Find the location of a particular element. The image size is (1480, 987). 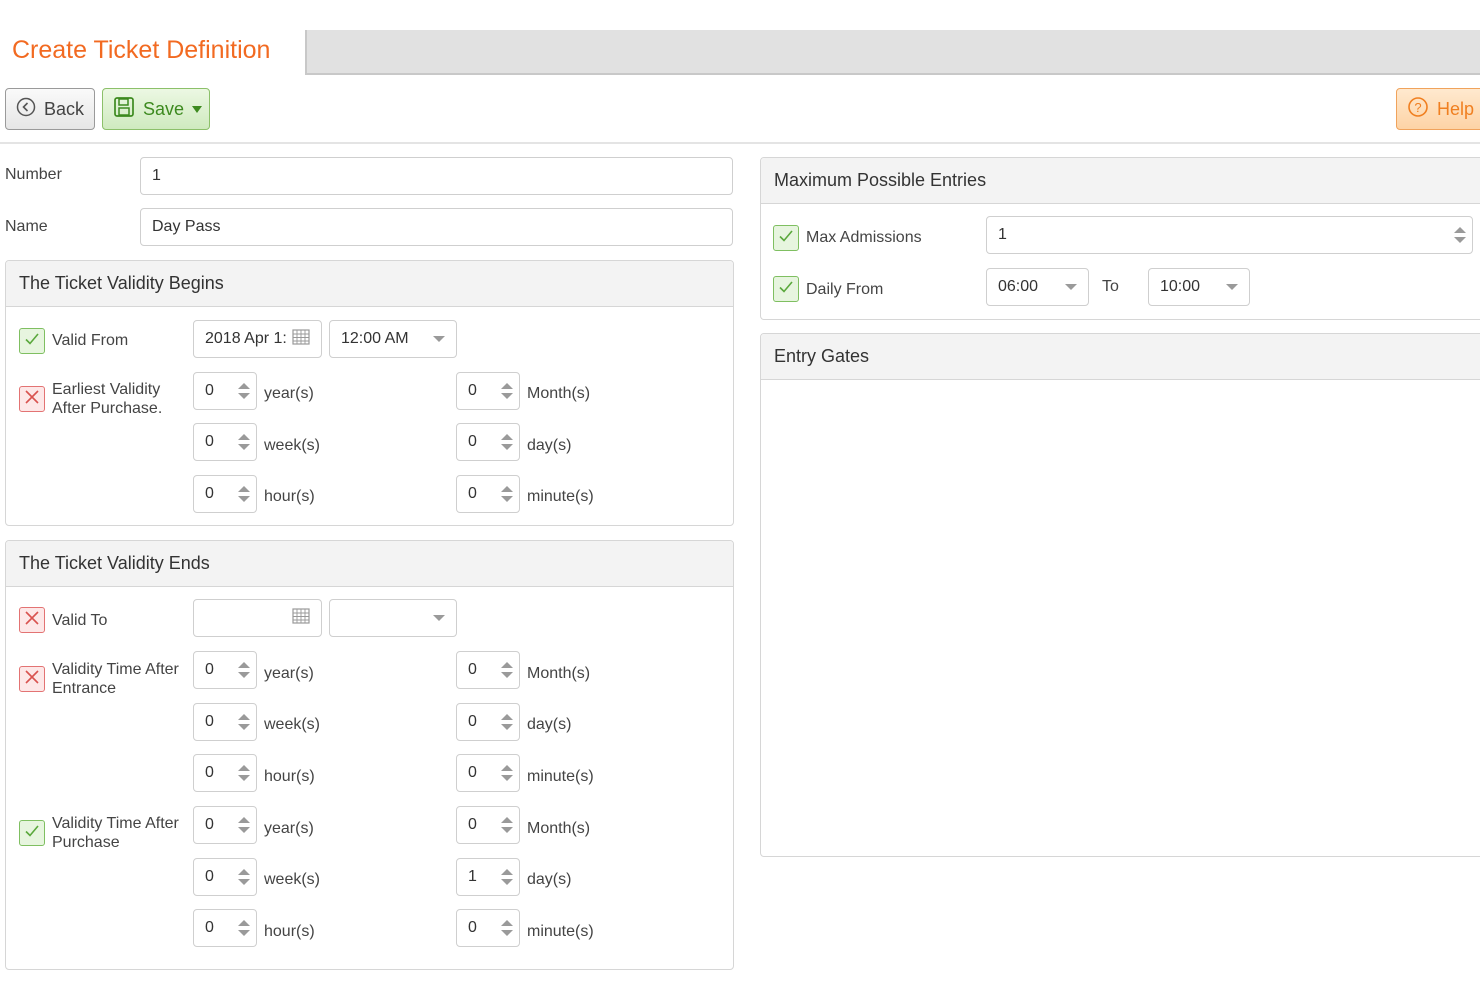

daily-from-checkbox is located at coordinates (786, 289).